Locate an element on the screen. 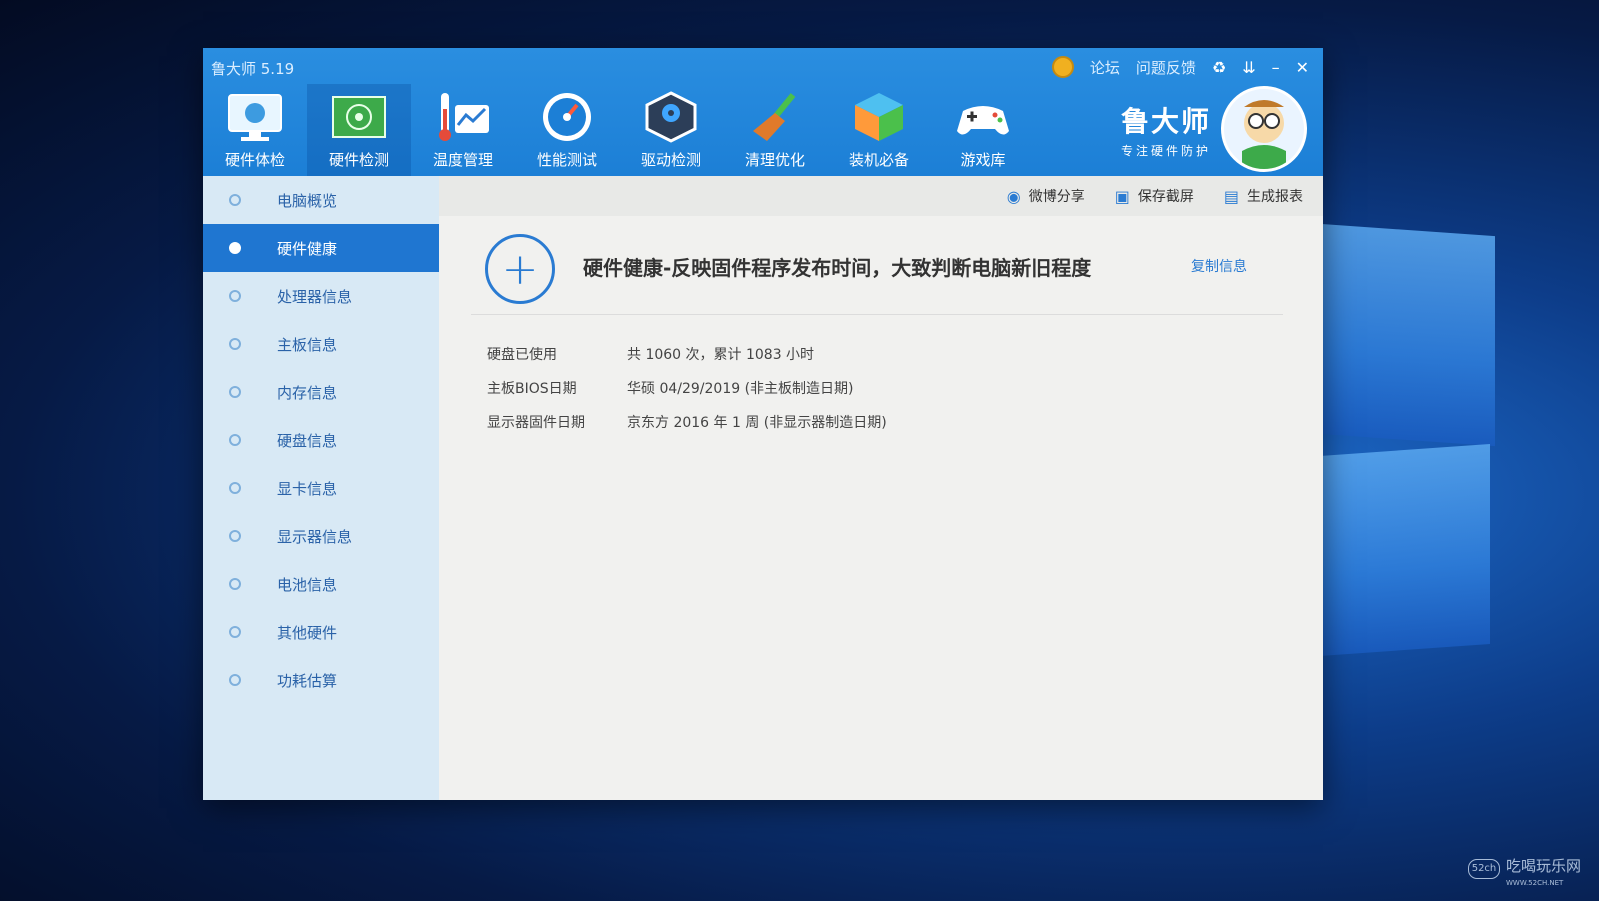 This screenshot has height=901, width=1599. nav-games: 游戏库 is located at coordinates (983, 130).